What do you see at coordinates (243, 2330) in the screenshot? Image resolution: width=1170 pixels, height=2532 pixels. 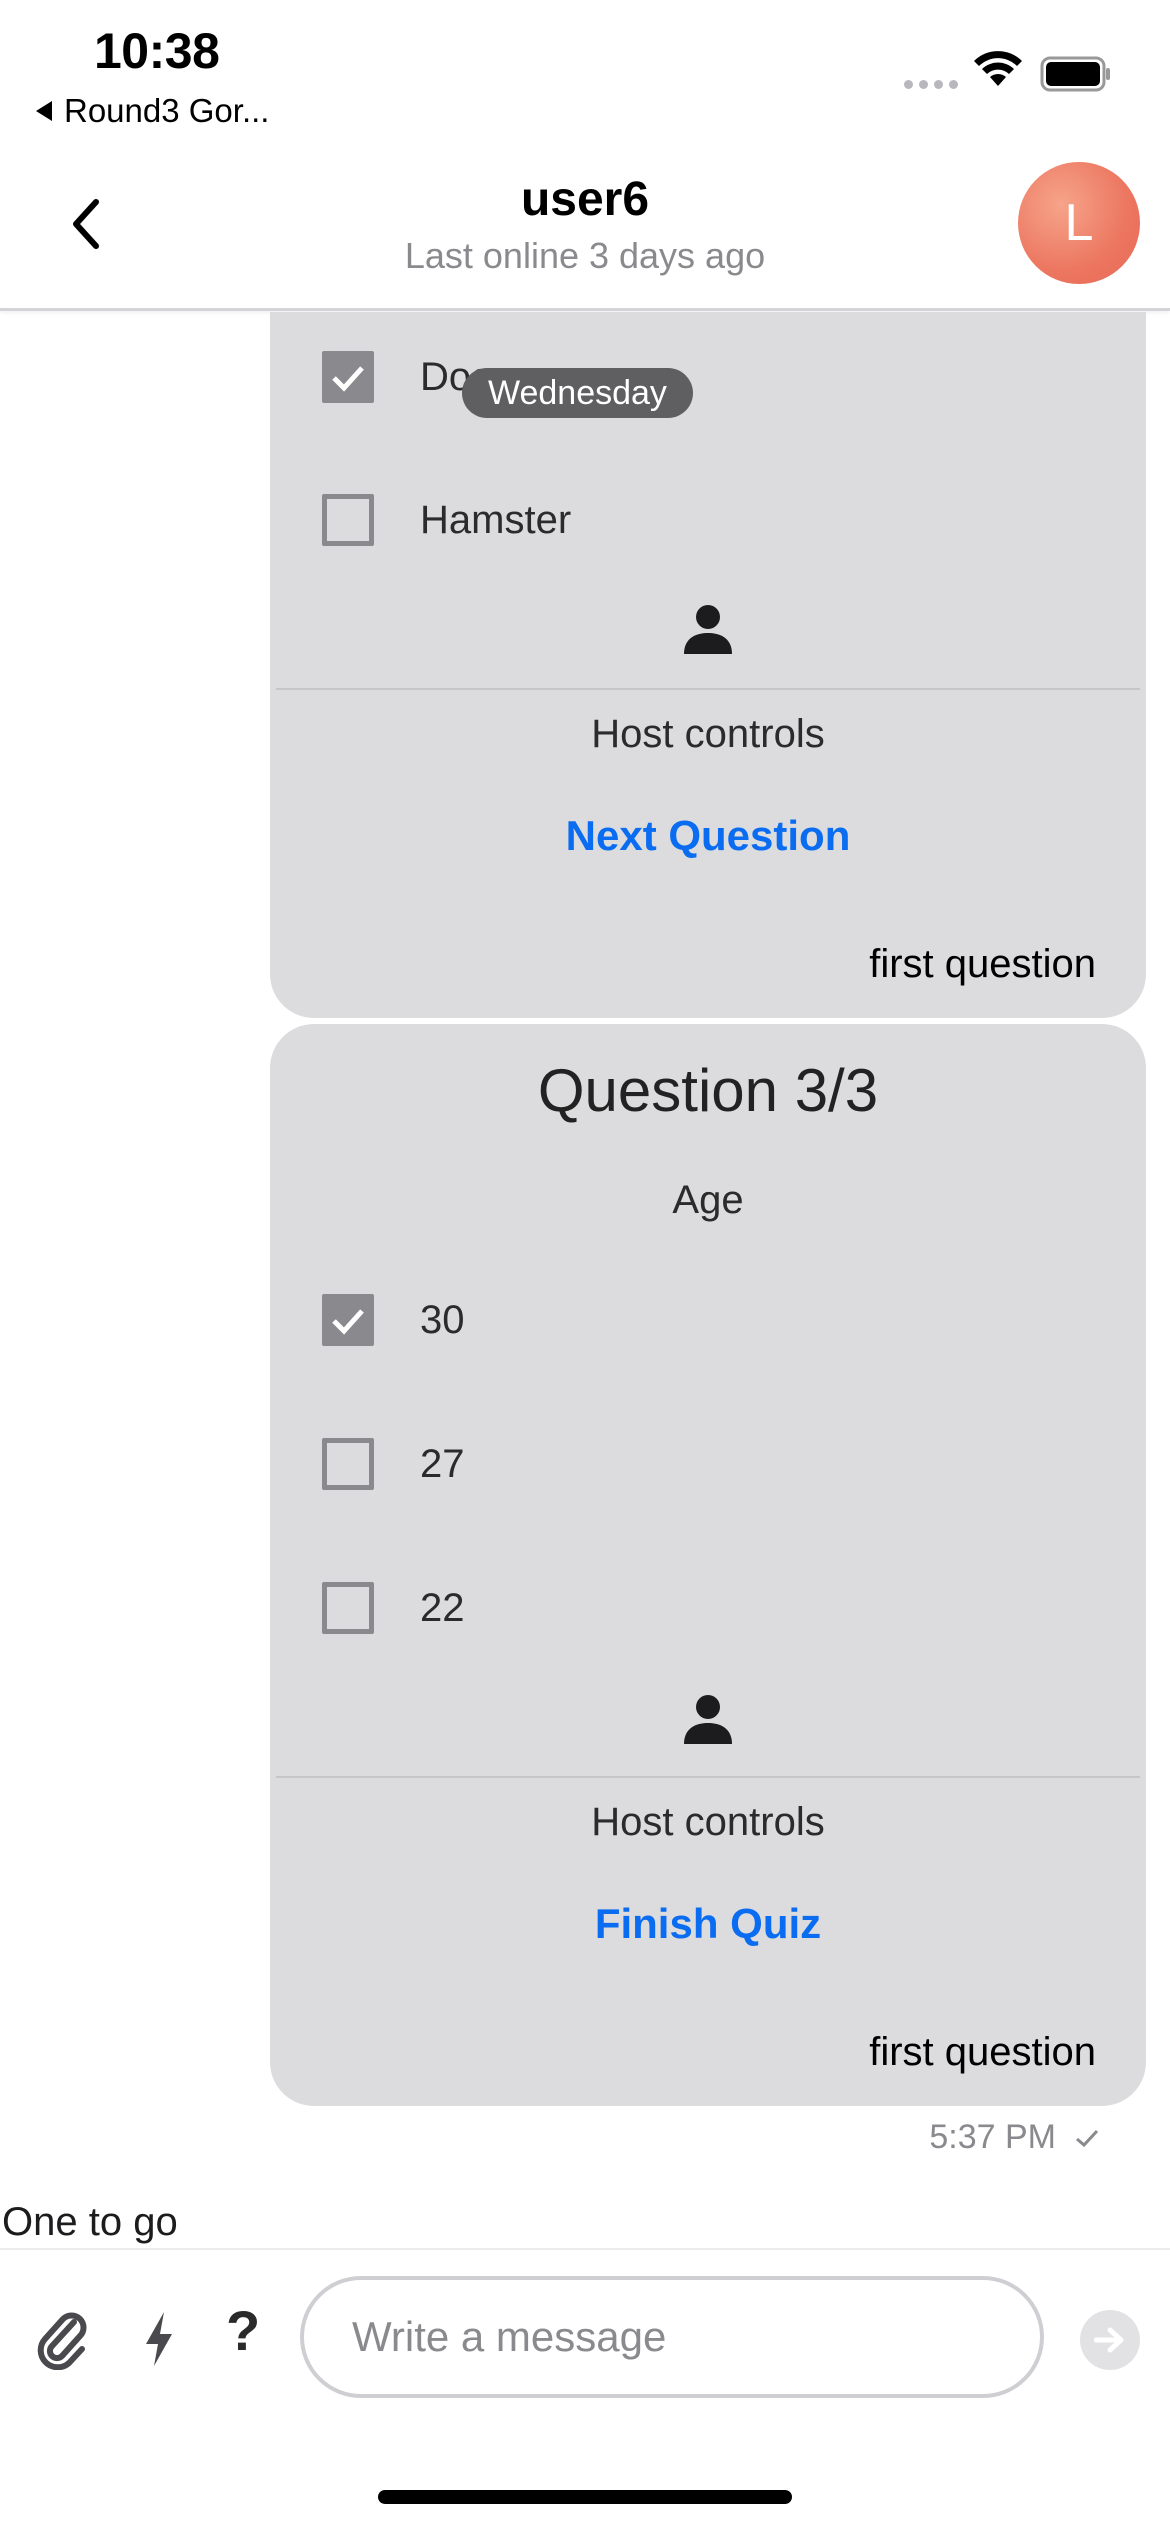 I see `question-mark-icon: ?` at bounding box center [243, 2330].